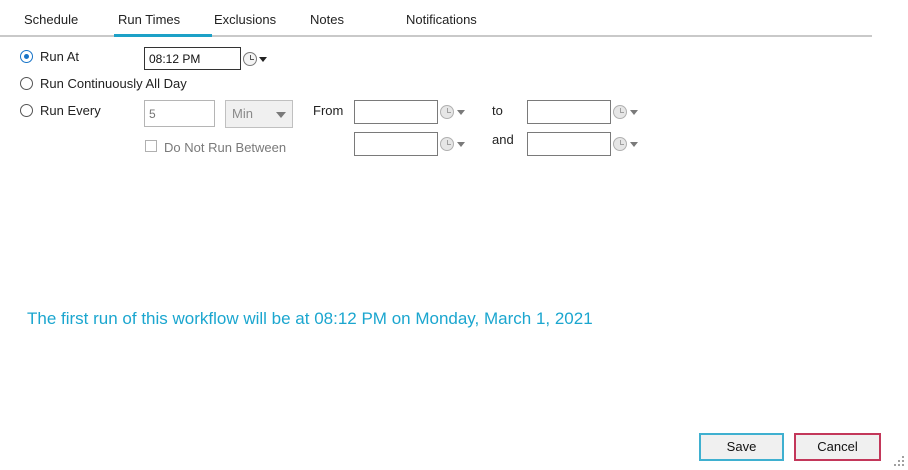 Image resolution: width=908 pixels, height=470 pixels. I want to click on run-every-unit-value: Min, so click(242, 113).